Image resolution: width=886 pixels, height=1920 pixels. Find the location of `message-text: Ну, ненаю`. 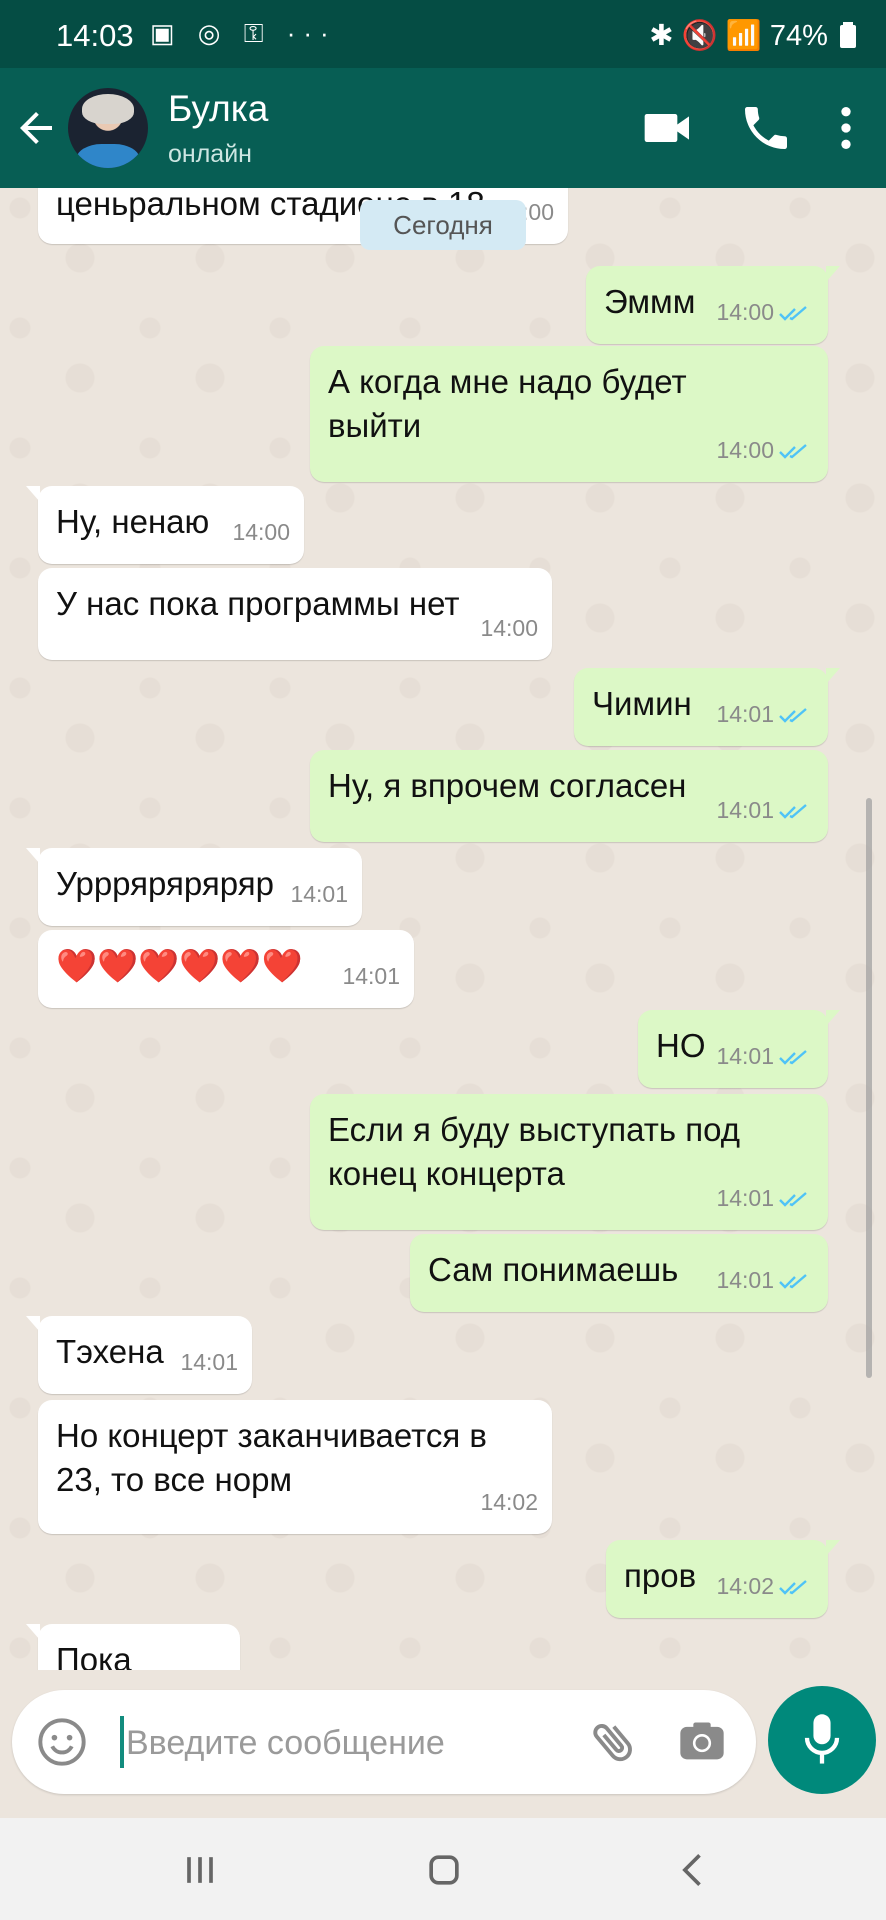

message-text: Ну, ненаю is located at coordinates (132, 522).